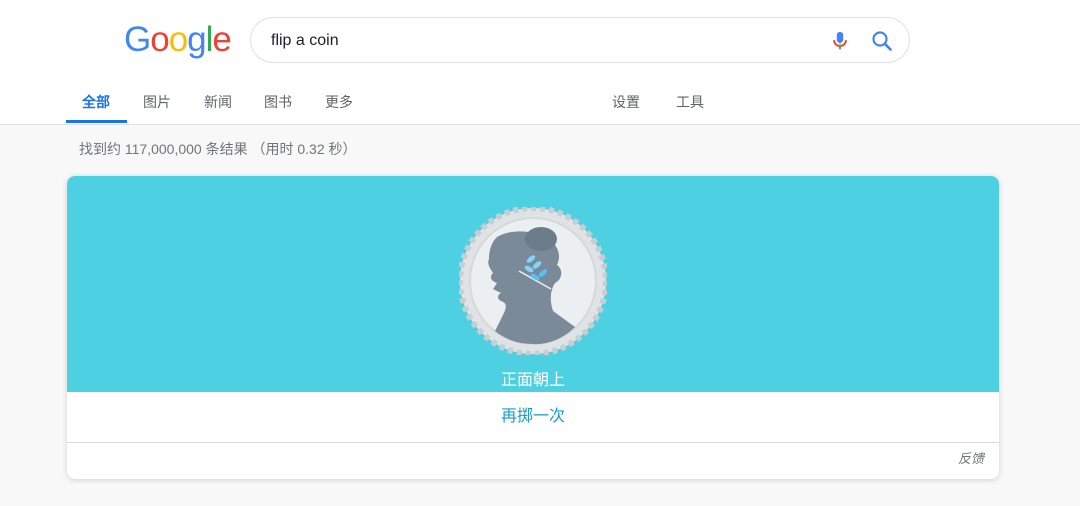 The height and width of the screenshot is (506, 1080). I want to click on tab-all: 全部, so click(96, 102).